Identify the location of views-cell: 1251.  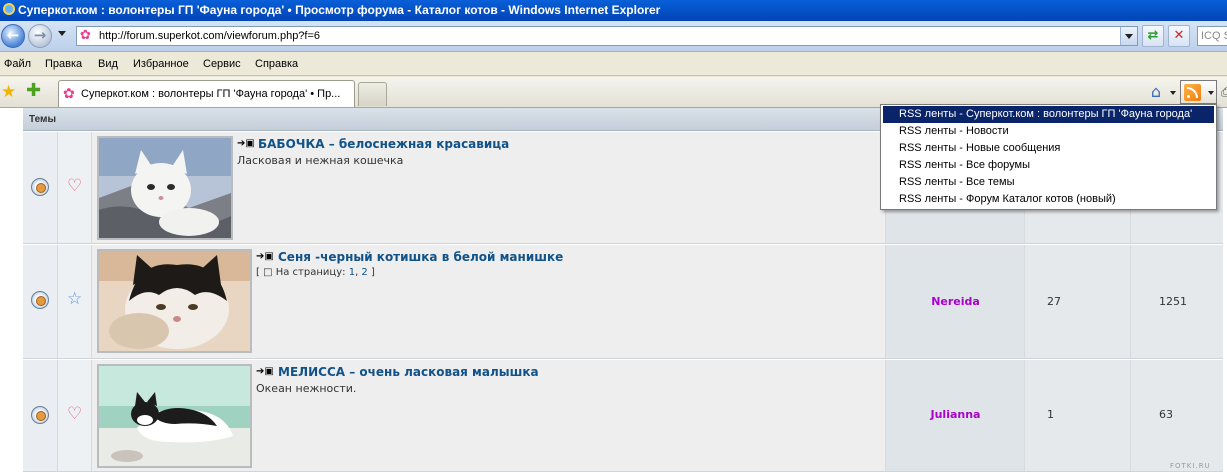
(1177, 301).